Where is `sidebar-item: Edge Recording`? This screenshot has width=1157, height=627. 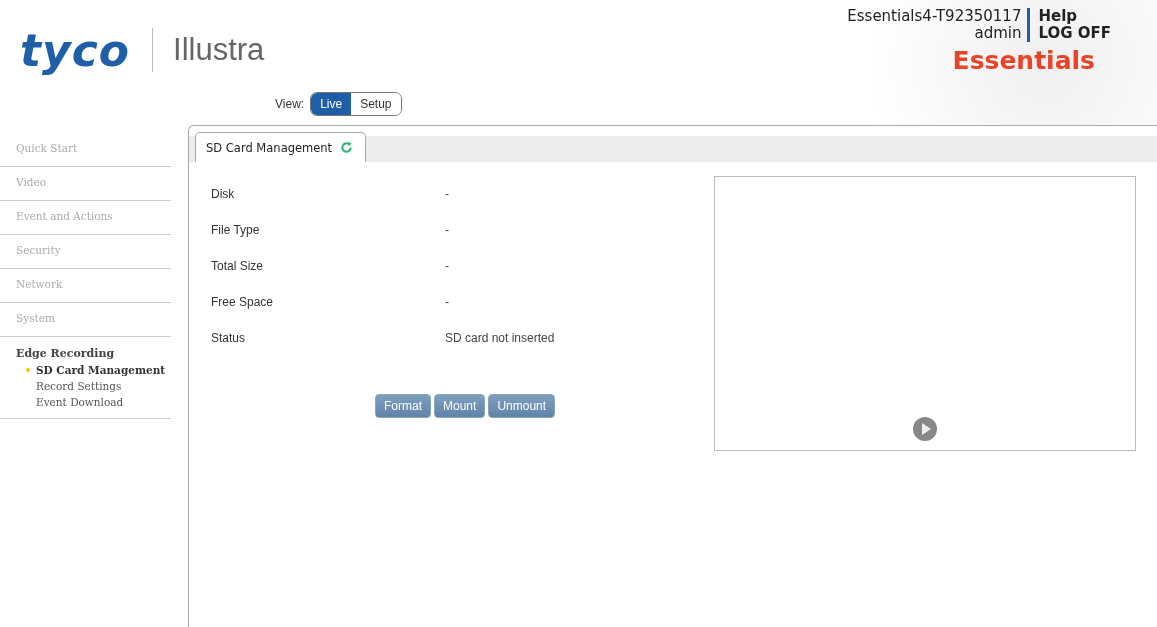
sidebar-item: Edge Recording is located at coordinates (93, 353).